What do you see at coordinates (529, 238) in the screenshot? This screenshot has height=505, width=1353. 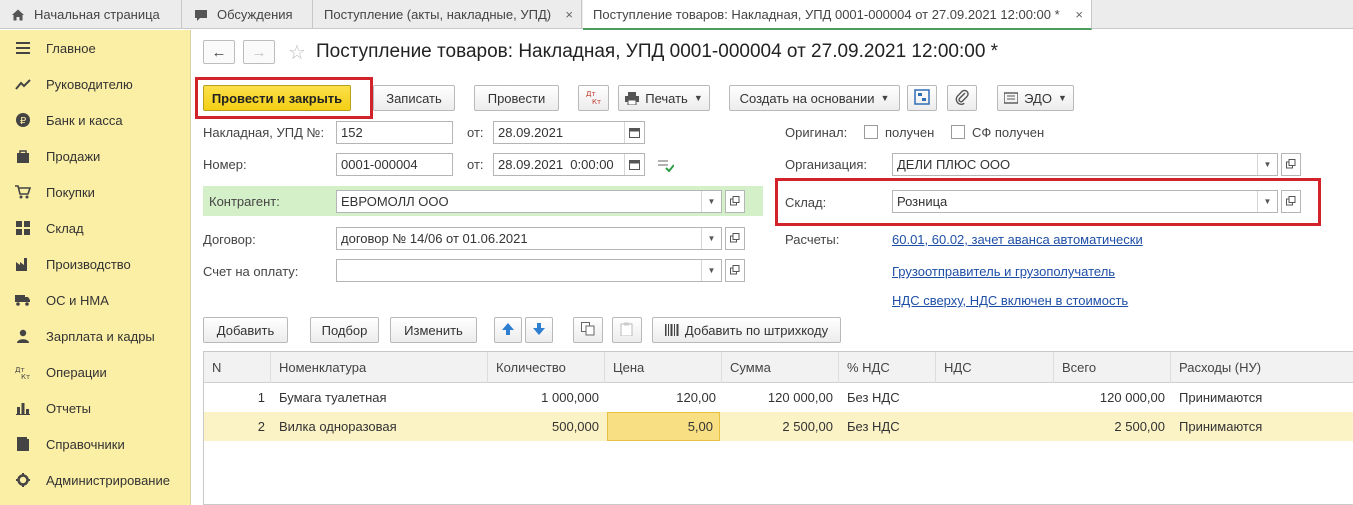 I see `contract-field: договор № 14/06 от 01.06.2021 ▼` at bounding box center [529, 238].